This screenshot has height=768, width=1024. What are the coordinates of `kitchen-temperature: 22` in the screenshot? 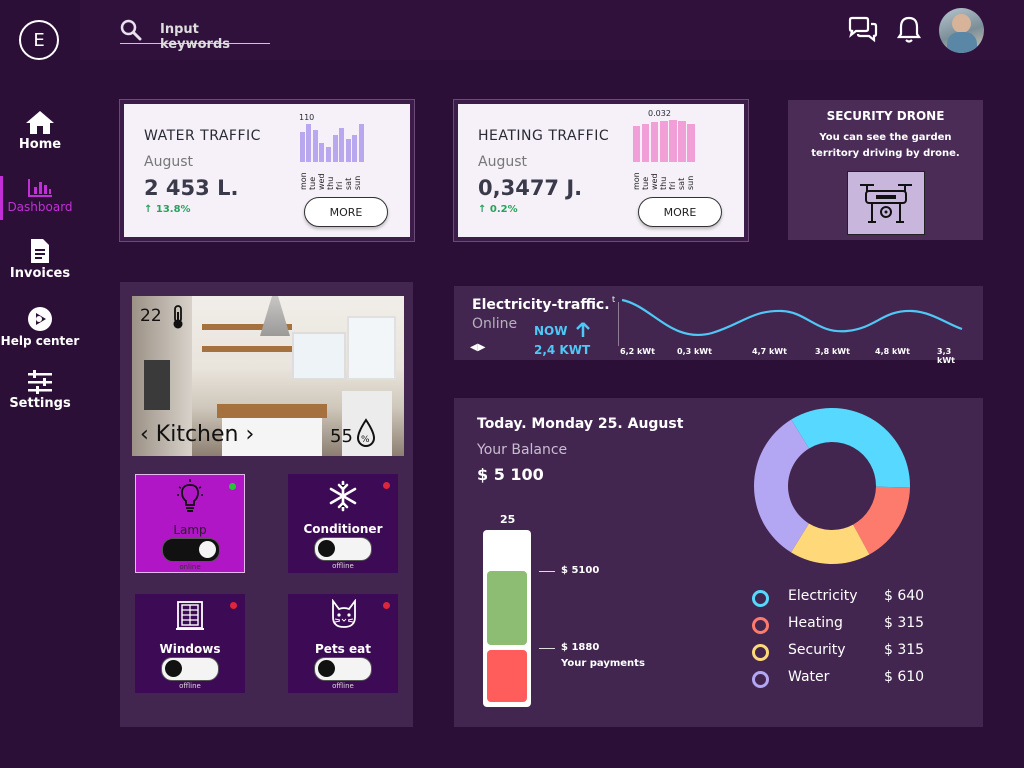 It's located at (151, 316).